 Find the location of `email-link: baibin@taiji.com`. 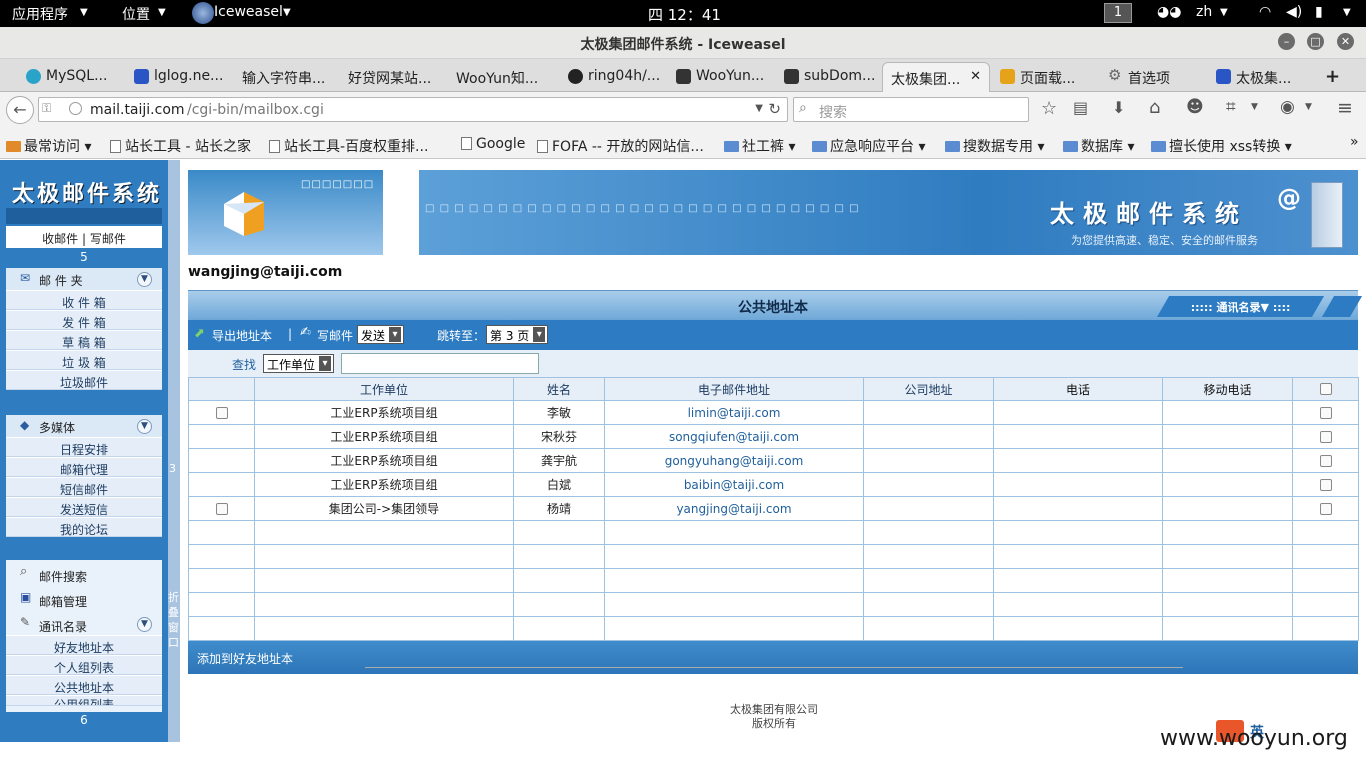

email-link: baibin@taiji.com is located at coordinates (734, 484).